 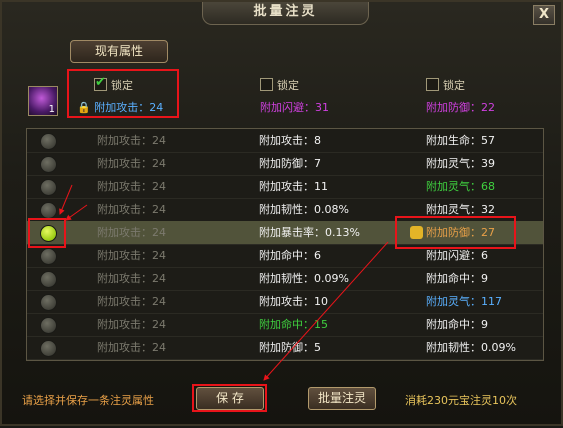 I want to click on lock-checkbox-3: 锁定, so click(x=445, y=85).